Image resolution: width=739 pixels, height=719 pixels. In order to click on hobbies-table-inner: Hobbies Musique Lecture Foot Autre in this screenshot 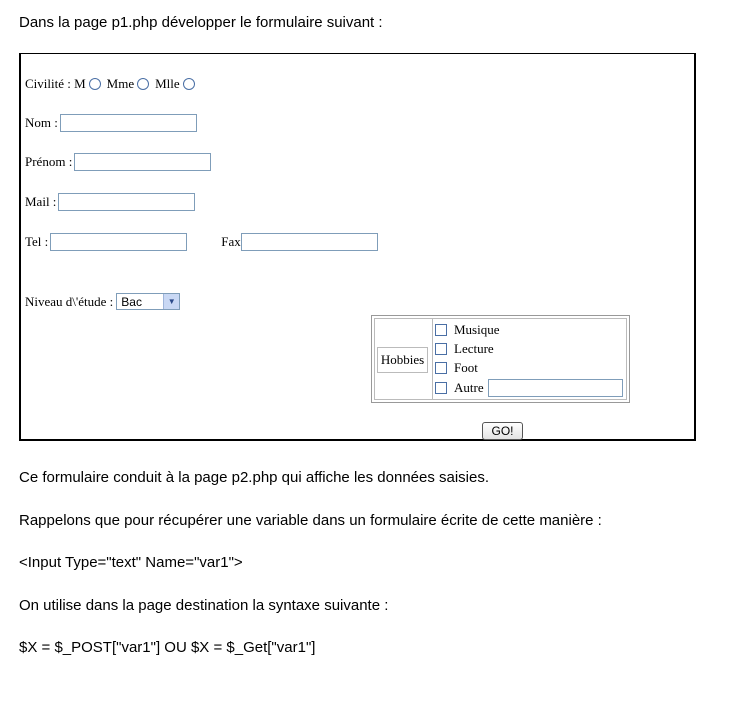, I will do `click(500, 359)`.